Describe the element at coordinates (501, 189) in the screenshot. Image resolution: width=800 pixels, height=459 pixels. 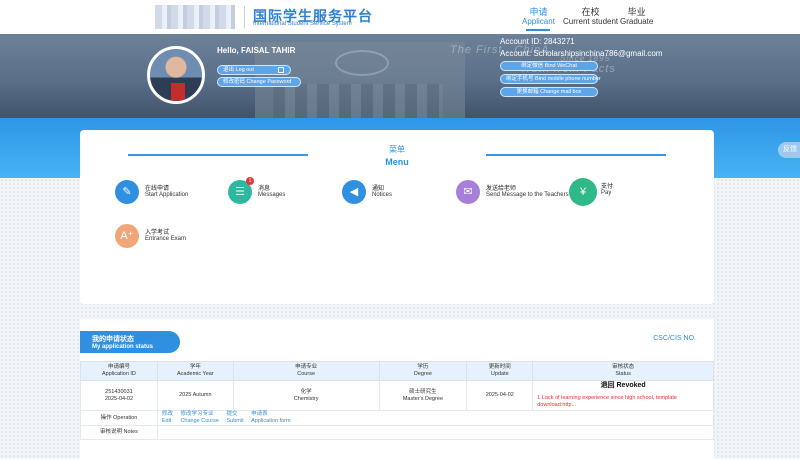
I see `menu-send-message-cn: 发送给老师` at that location.